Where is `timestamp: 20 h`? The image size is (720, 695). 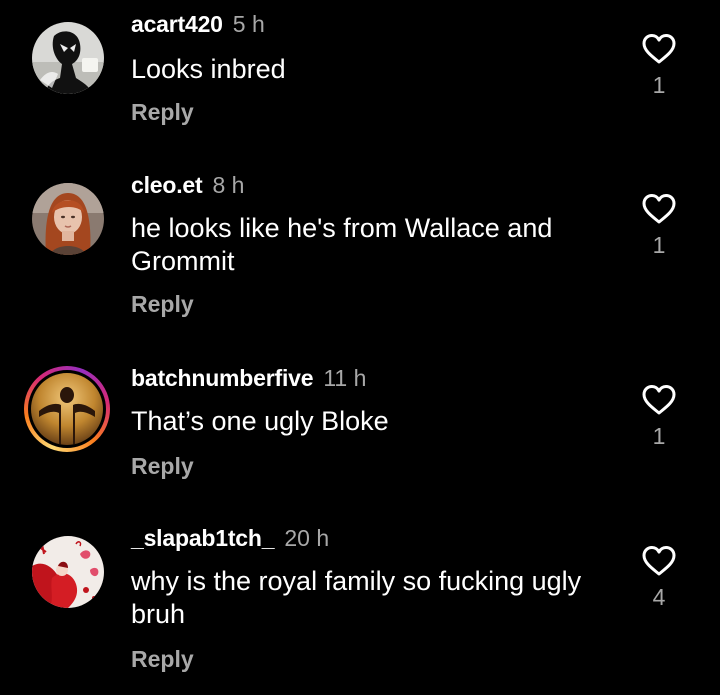
timestamp: 20 h is located at coordinates (307, 538).